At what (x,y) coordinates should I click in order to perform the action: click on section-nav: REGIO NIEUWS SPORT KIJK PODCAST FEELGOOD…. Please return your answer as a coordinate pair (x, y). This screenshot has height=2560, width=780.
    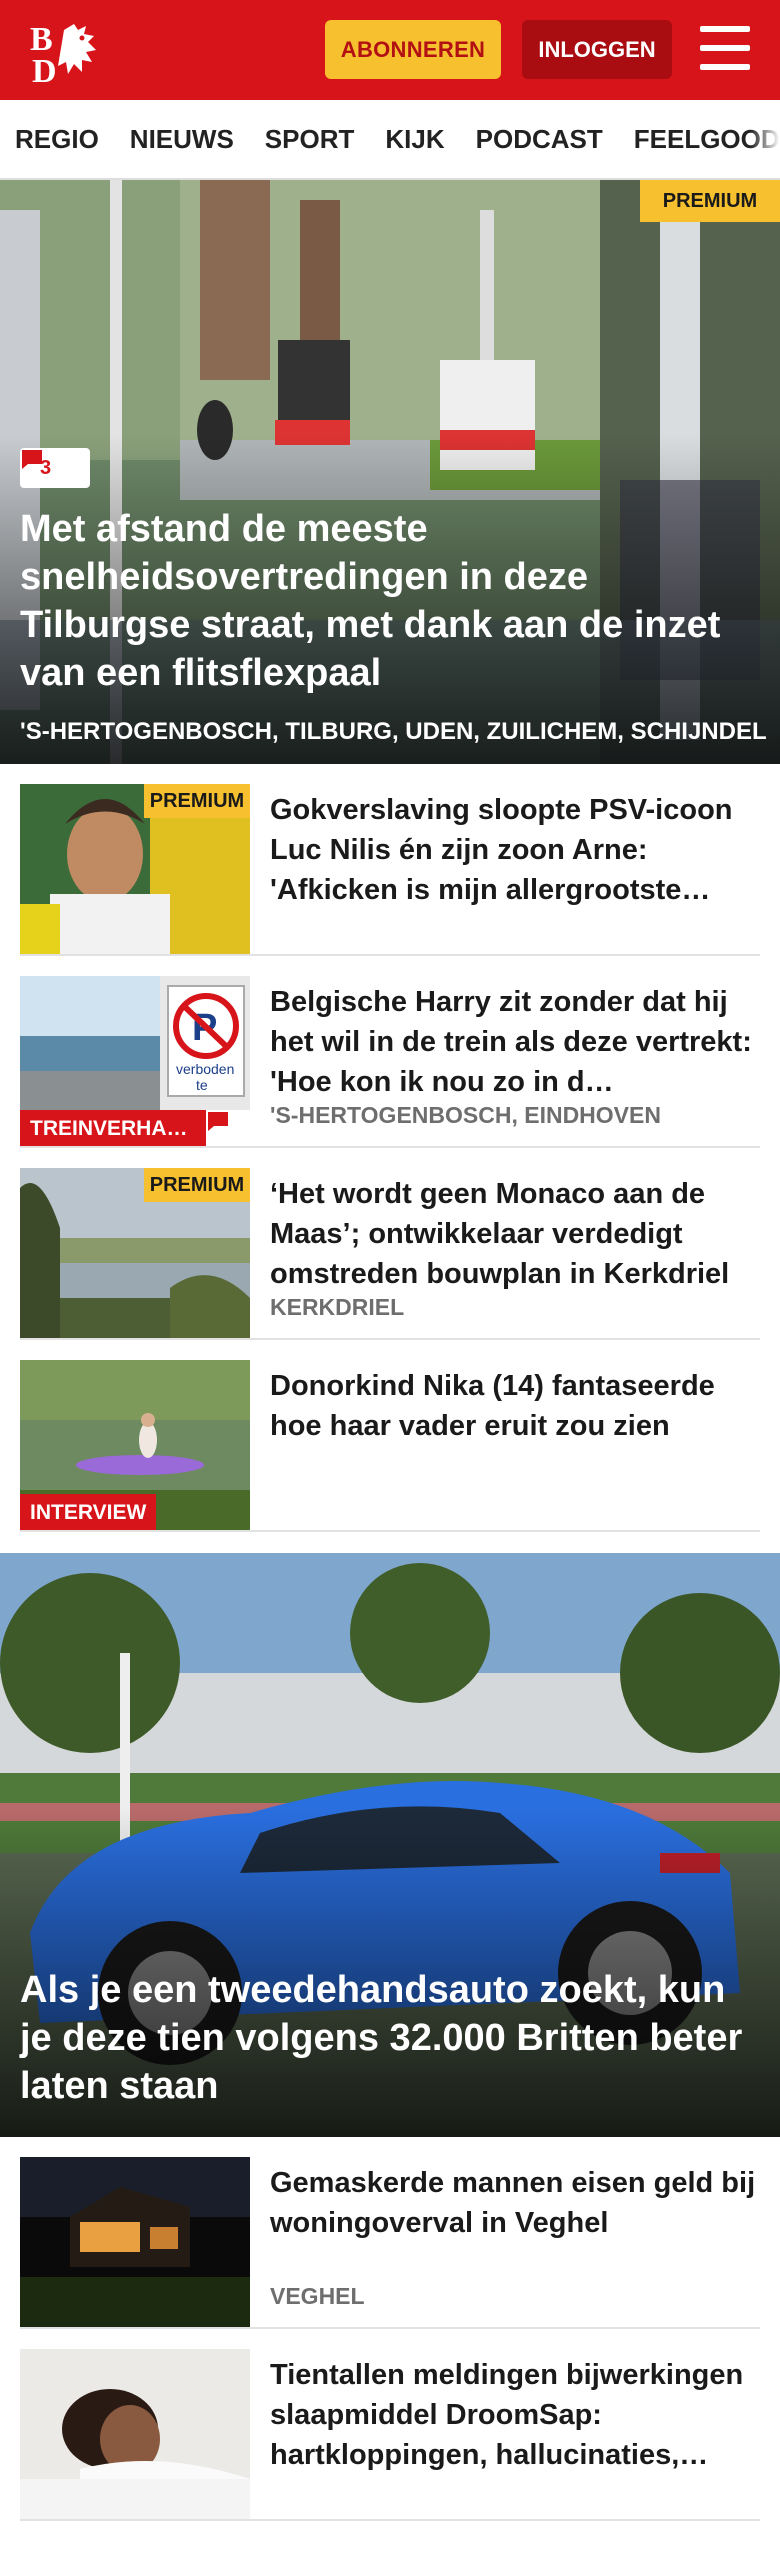
    Looking at the image, I should click on (390, 140).